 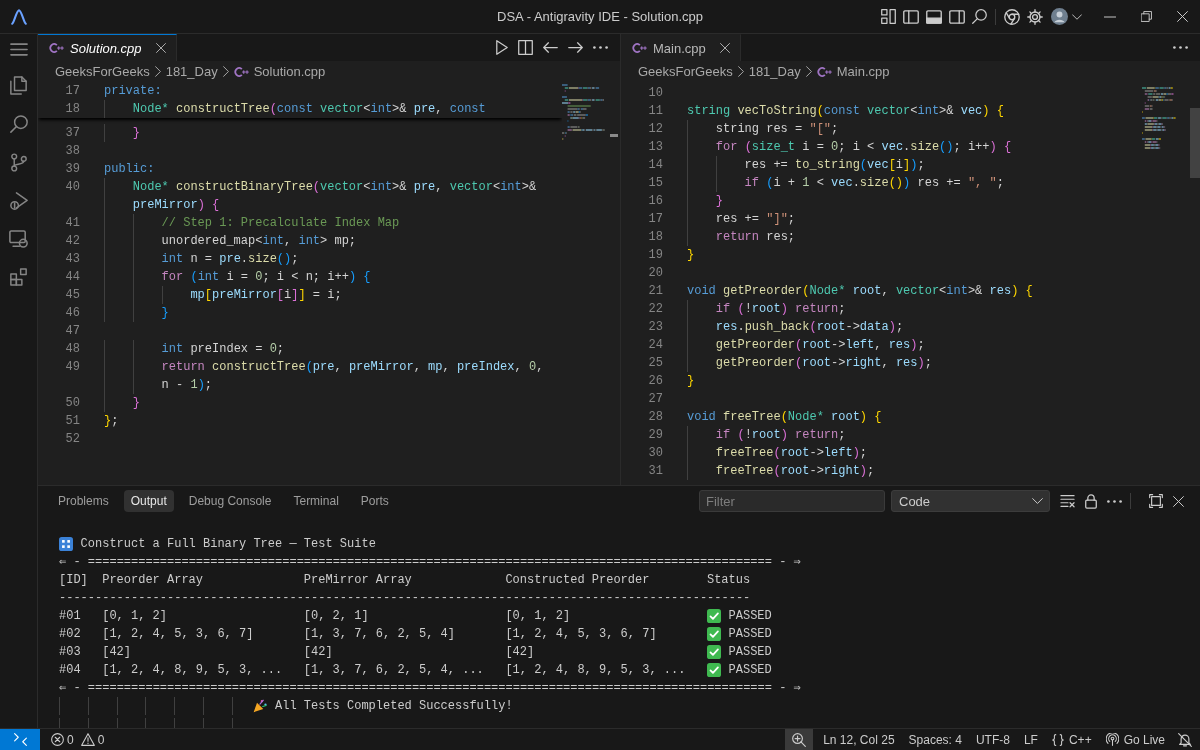 What do you see at coordinates (66, 544) in the screenshot?
I see `number-tile-icon` at bounding box center [66, 544].